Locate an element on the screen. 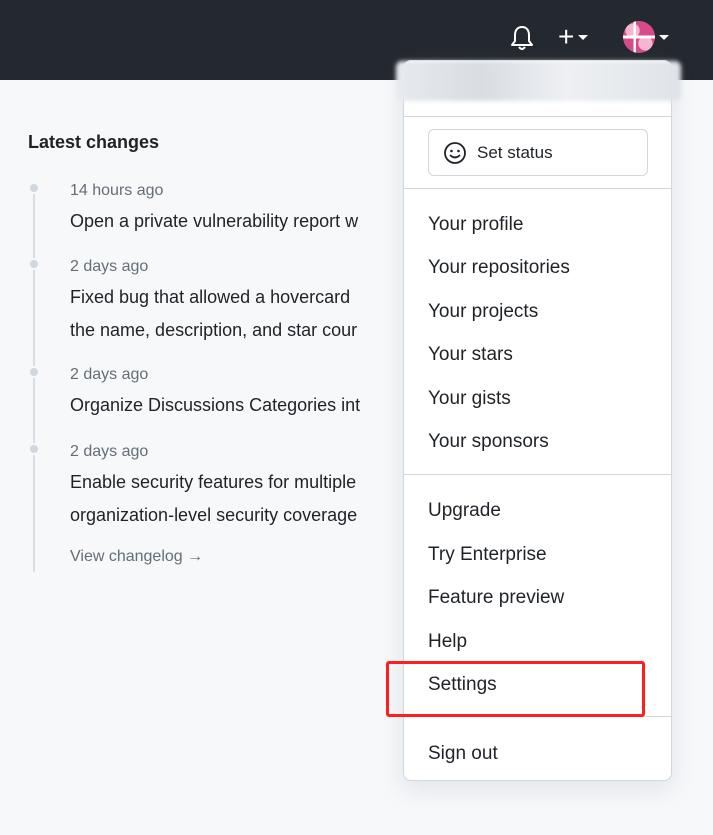  changelog-text: organization-level security coverage is located at coordinates (240, 515).